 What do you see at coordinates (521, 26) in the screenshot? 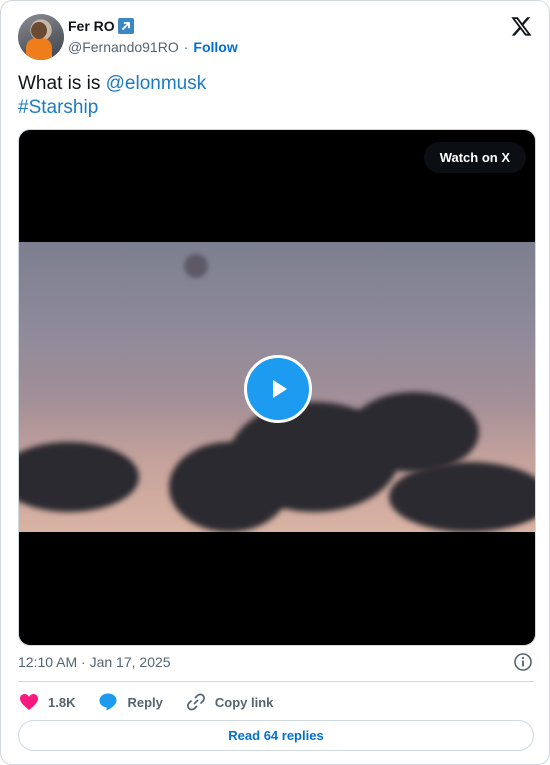
I see `x-logo-icon` at bounding box center [521, 26].